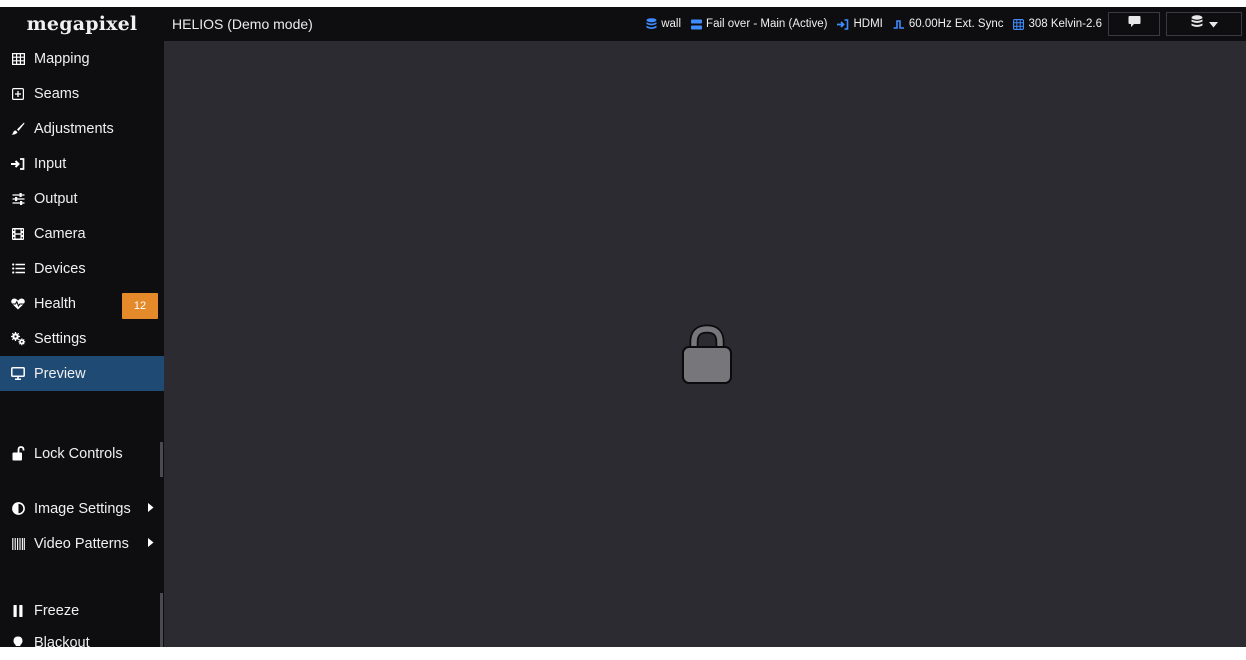 This screenshot has width=1246, height=660. What do you see at coordinates (78, 453) in the screenshot?
I see `lock-controls-label: Lock Controls` at bounding box center [78, 453].